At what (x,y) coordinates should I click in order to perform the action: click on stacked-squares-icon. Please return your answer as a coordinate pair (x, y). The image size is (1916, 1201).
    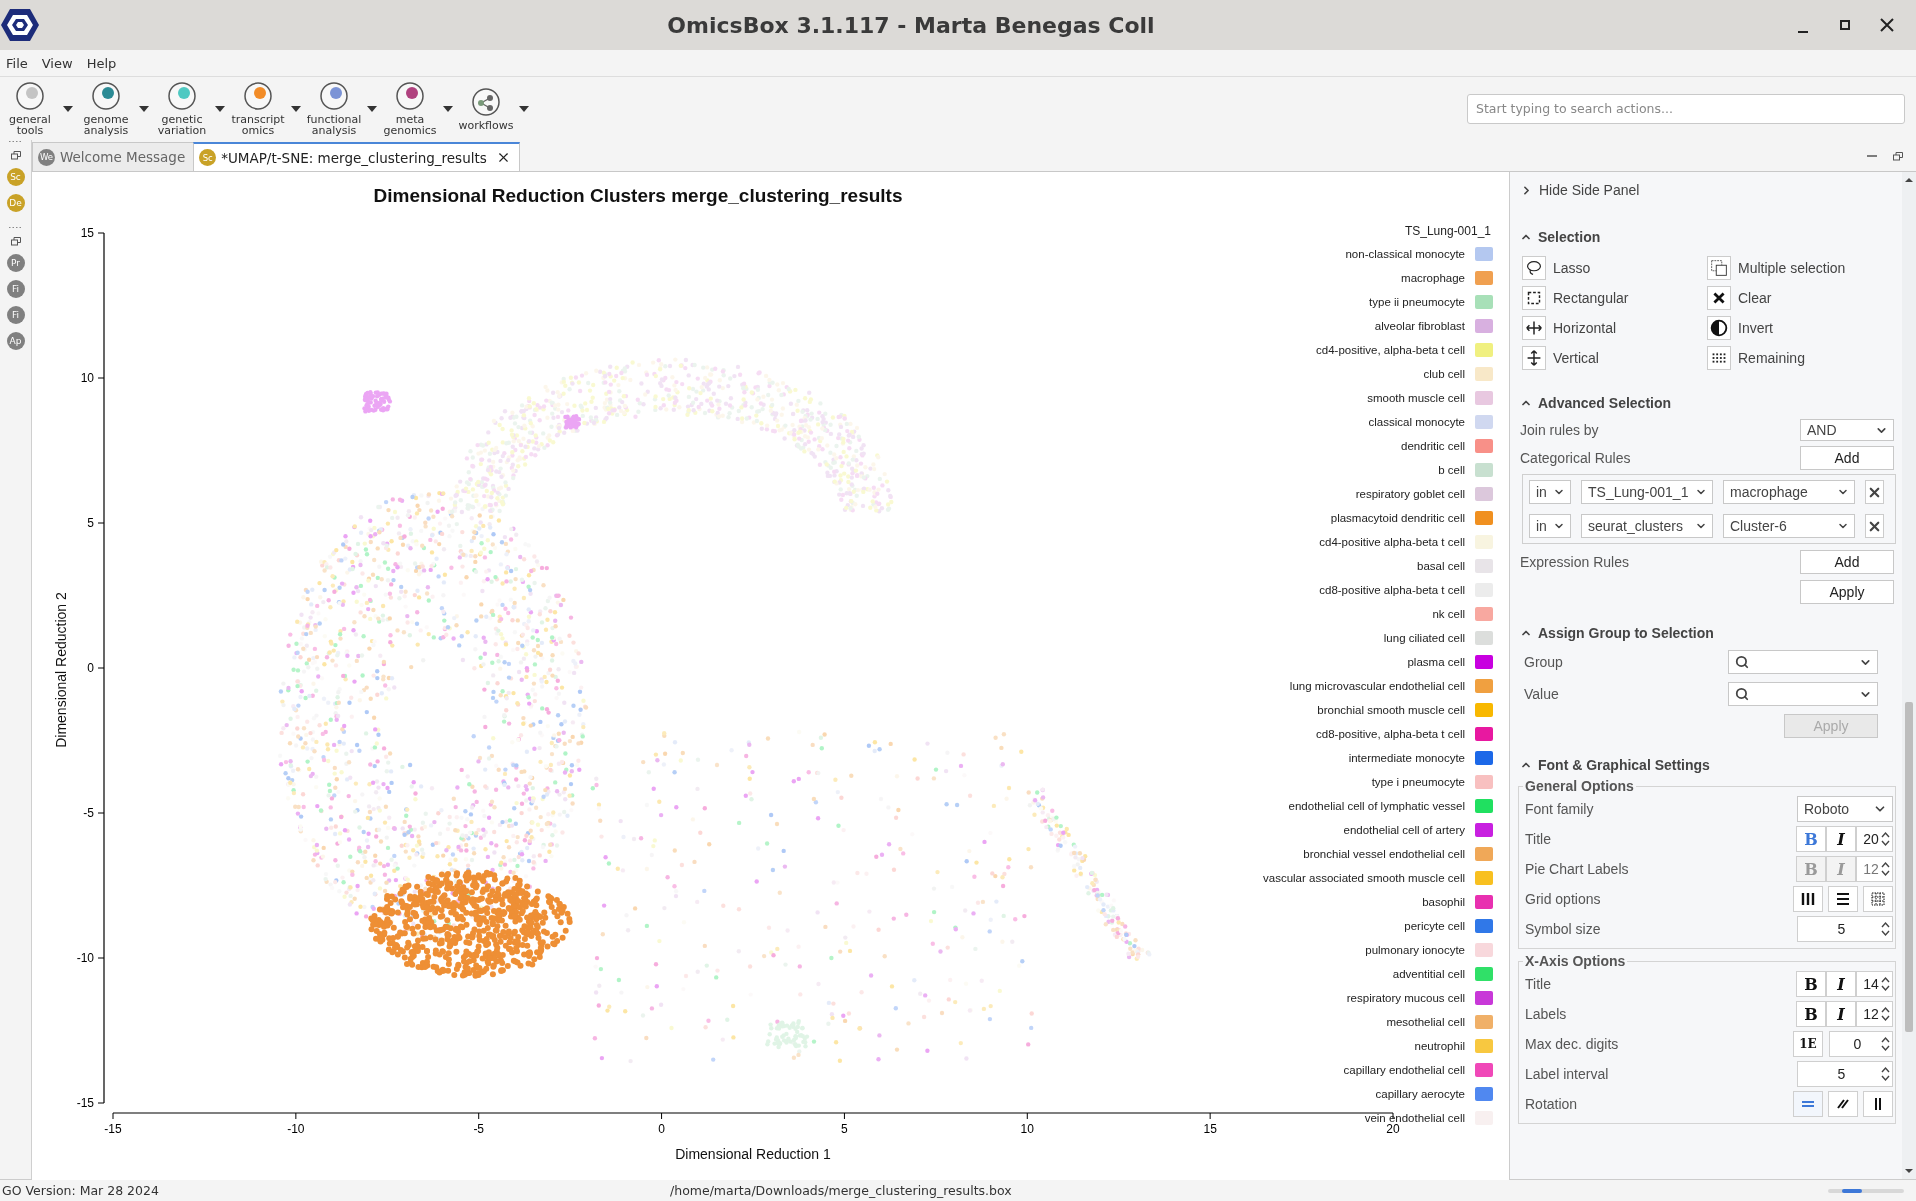
    Looking at the image, I should click on (1719, 268).